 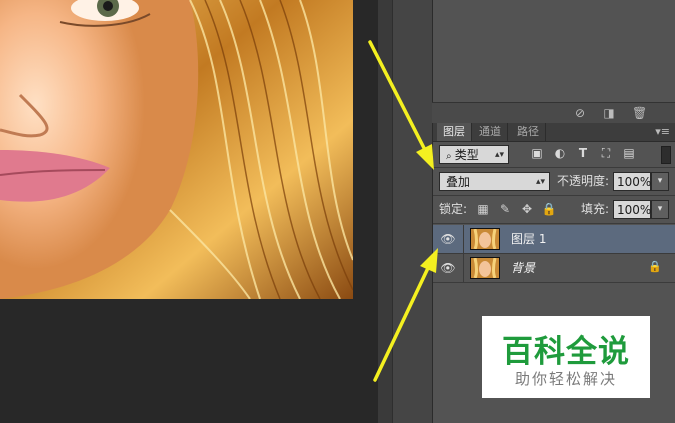 I want to click on filter-row: ⌕ 类型 ▴▾ ▣ ◐ T ⛶ ▤, so click(x=554, y=154).